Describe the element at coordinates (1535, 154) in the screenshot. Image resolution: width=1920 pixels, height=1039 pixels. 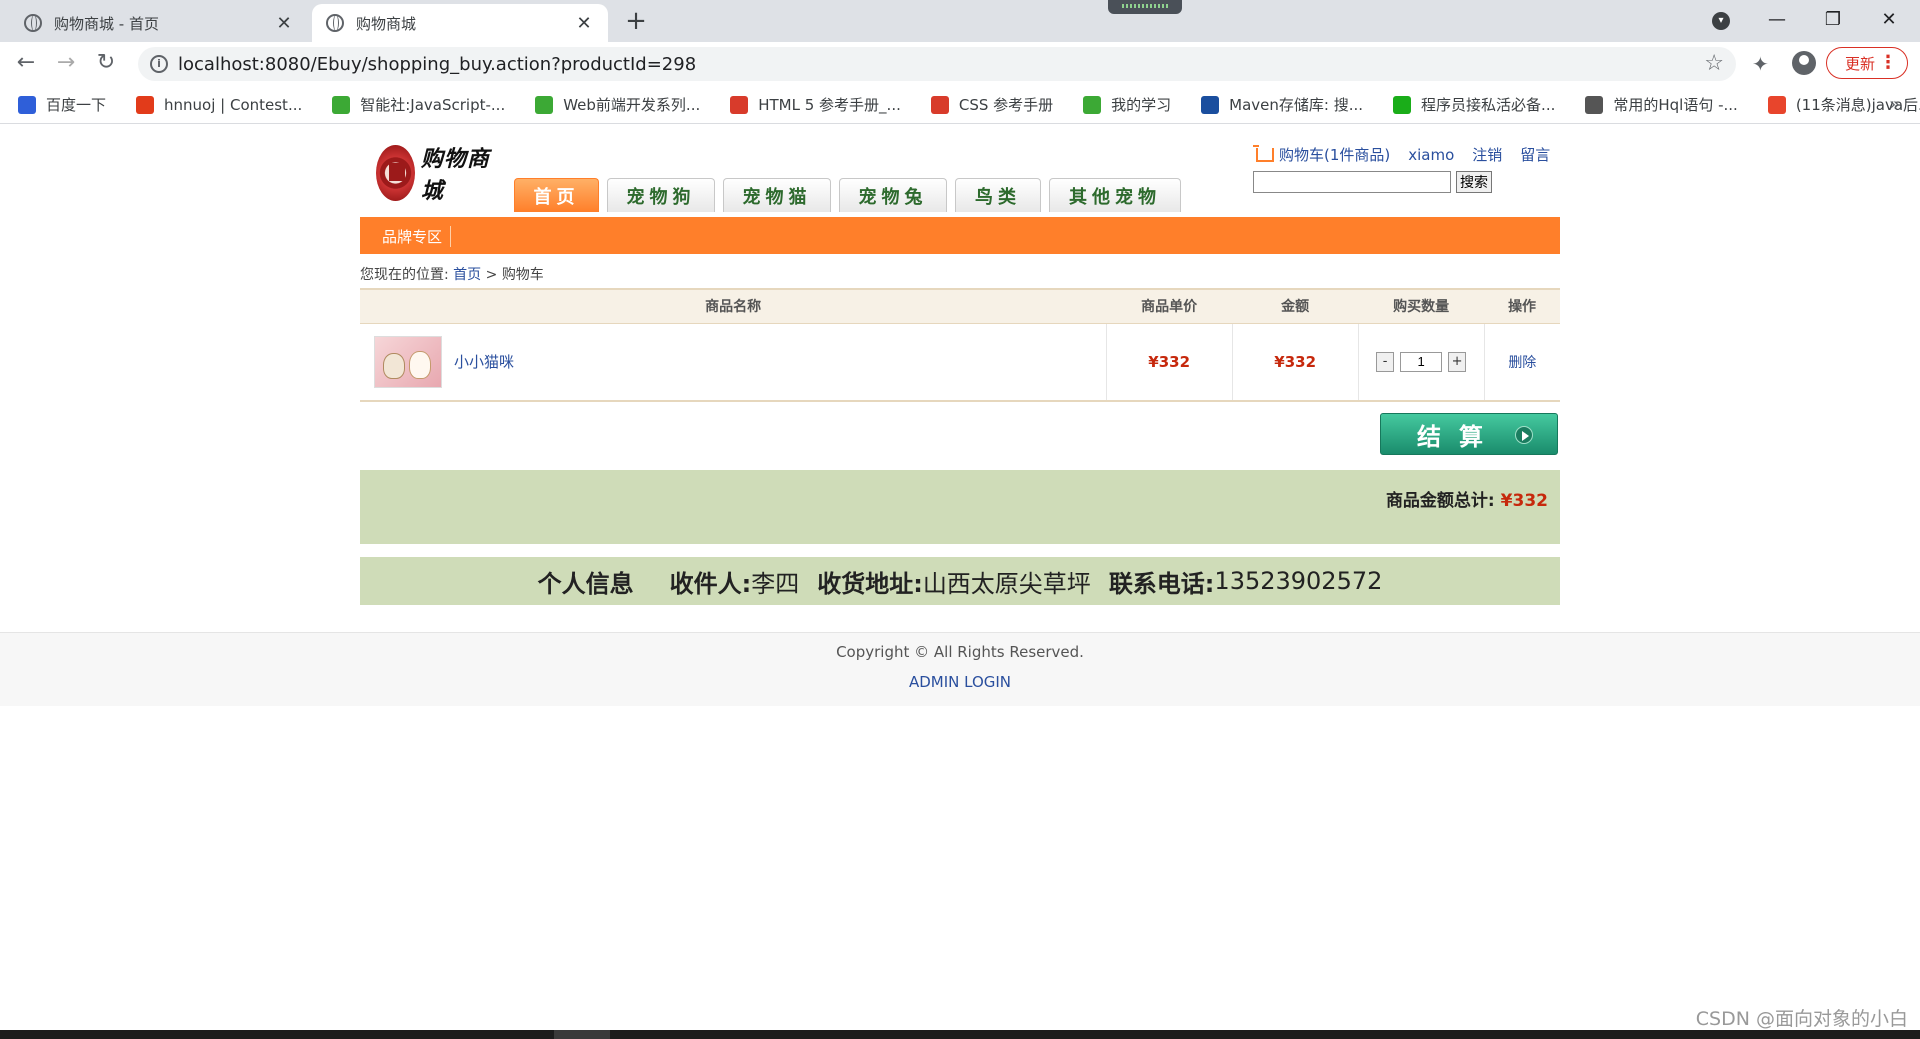
I see `message-link: 留言` at that location.